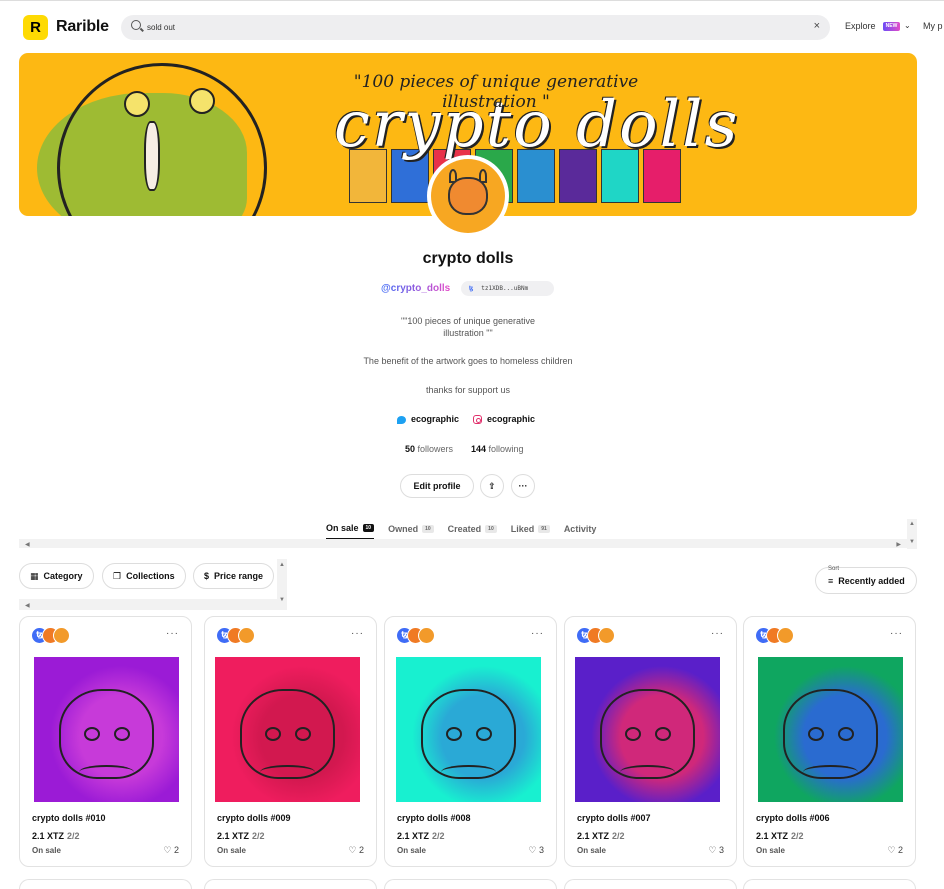 This screenshot has width=944, height=889. I want to click on sort-value: Recently added, so click(871, 580).